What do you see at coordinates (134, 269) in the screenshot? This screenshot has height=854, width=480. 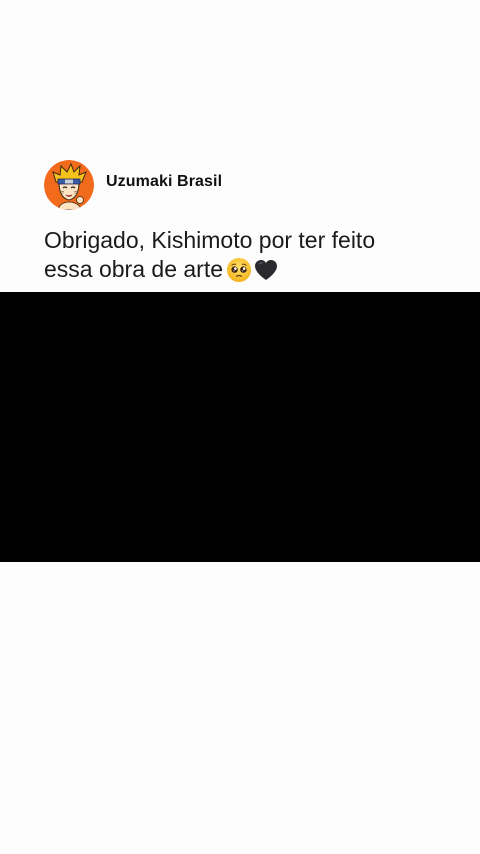 I see `post-text-line-2-text: essa obra de arte` at bounding box center [134, 269].